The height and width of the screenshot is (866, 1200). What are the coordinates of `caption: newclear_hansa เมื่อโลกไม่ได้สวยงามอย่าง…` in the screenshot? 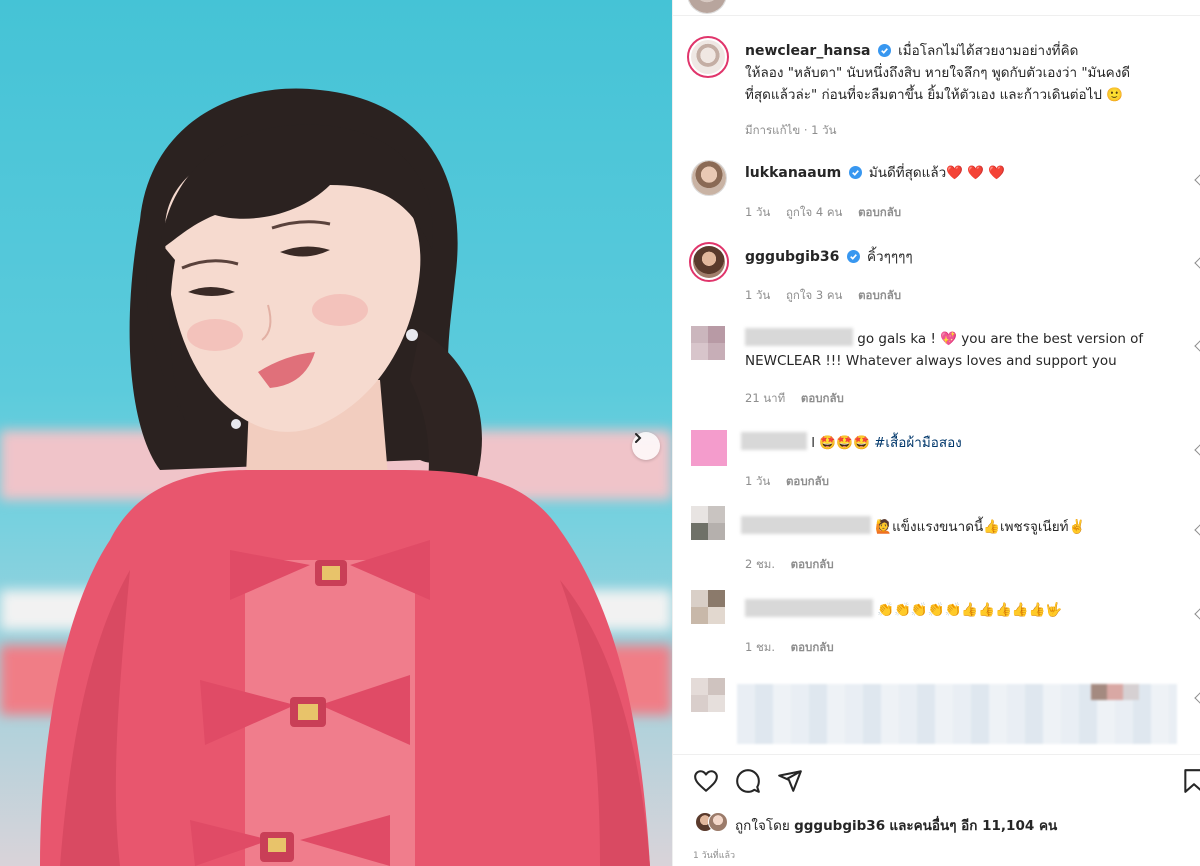 It's located at (970, 73).